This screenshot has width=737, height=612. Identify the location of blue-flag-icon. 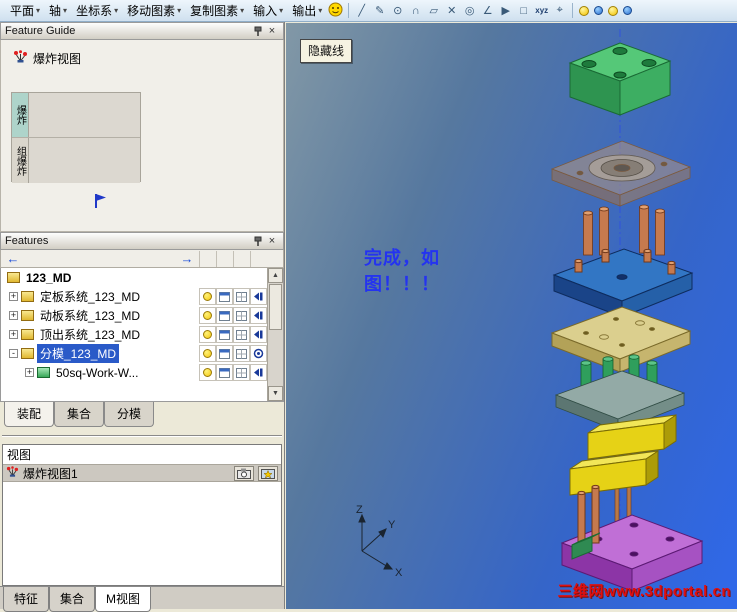
(100, 202).